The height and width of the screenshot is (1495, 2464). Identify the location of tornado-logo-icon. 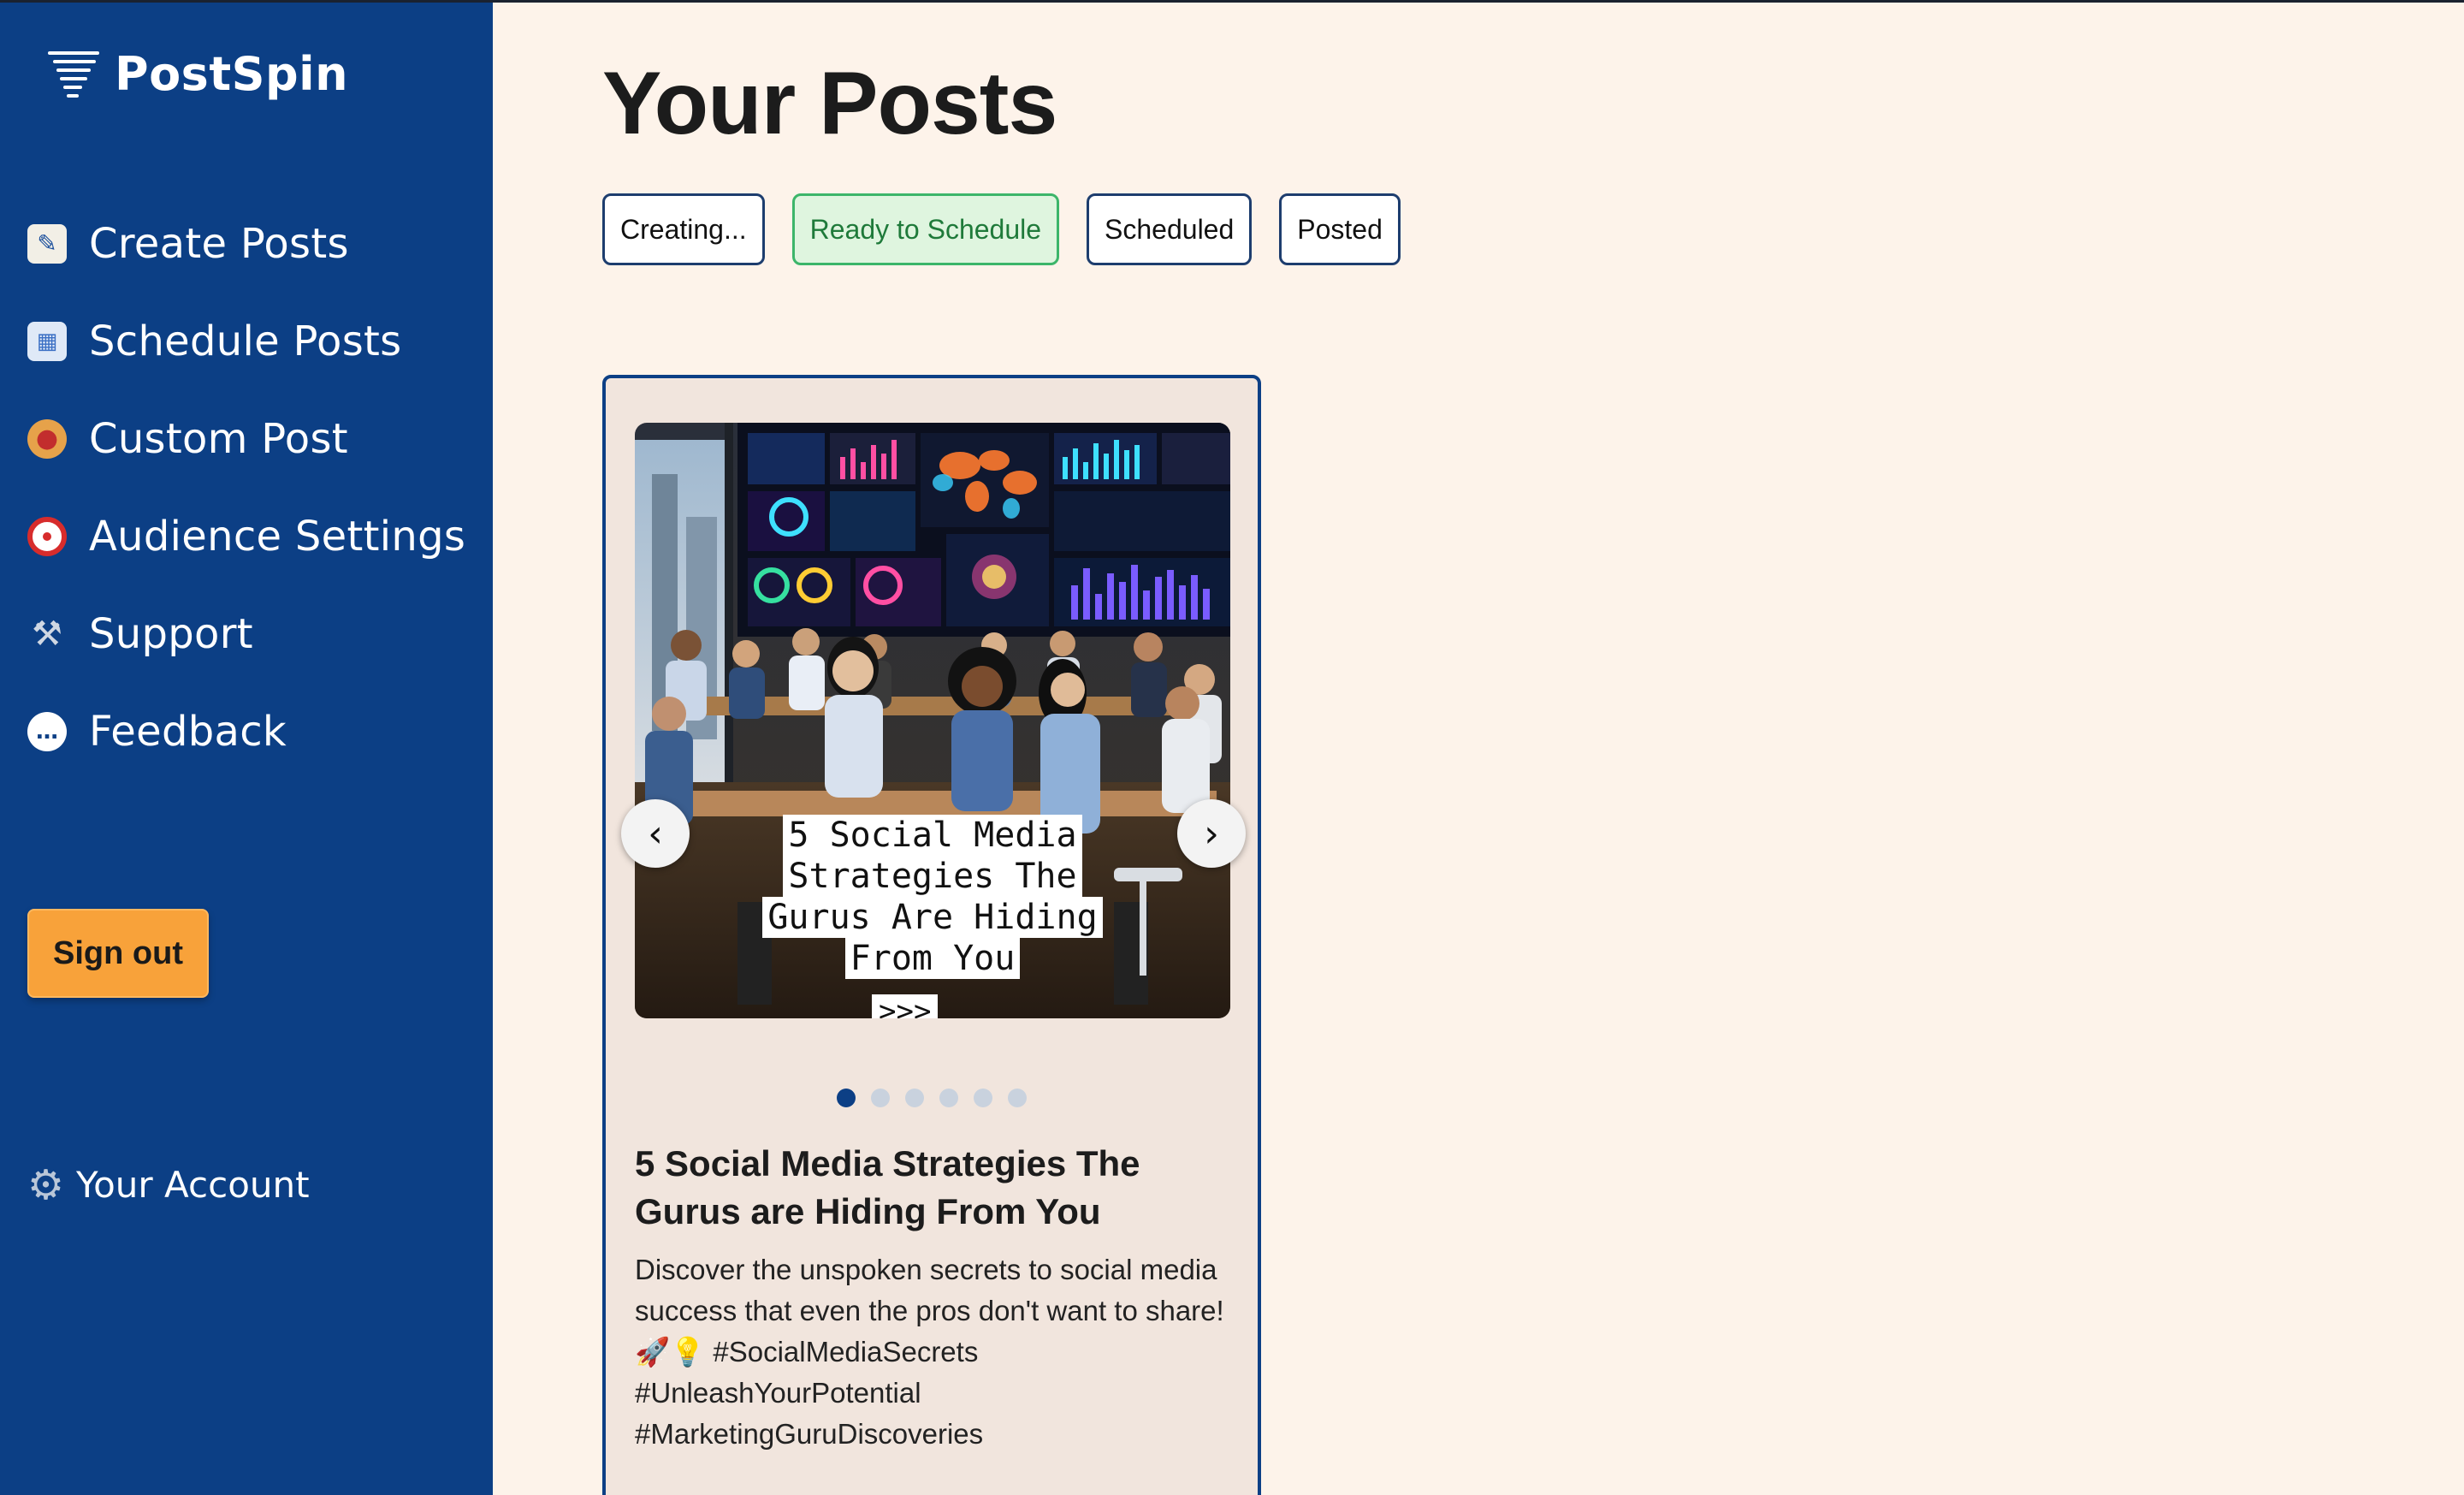
(73, 74).